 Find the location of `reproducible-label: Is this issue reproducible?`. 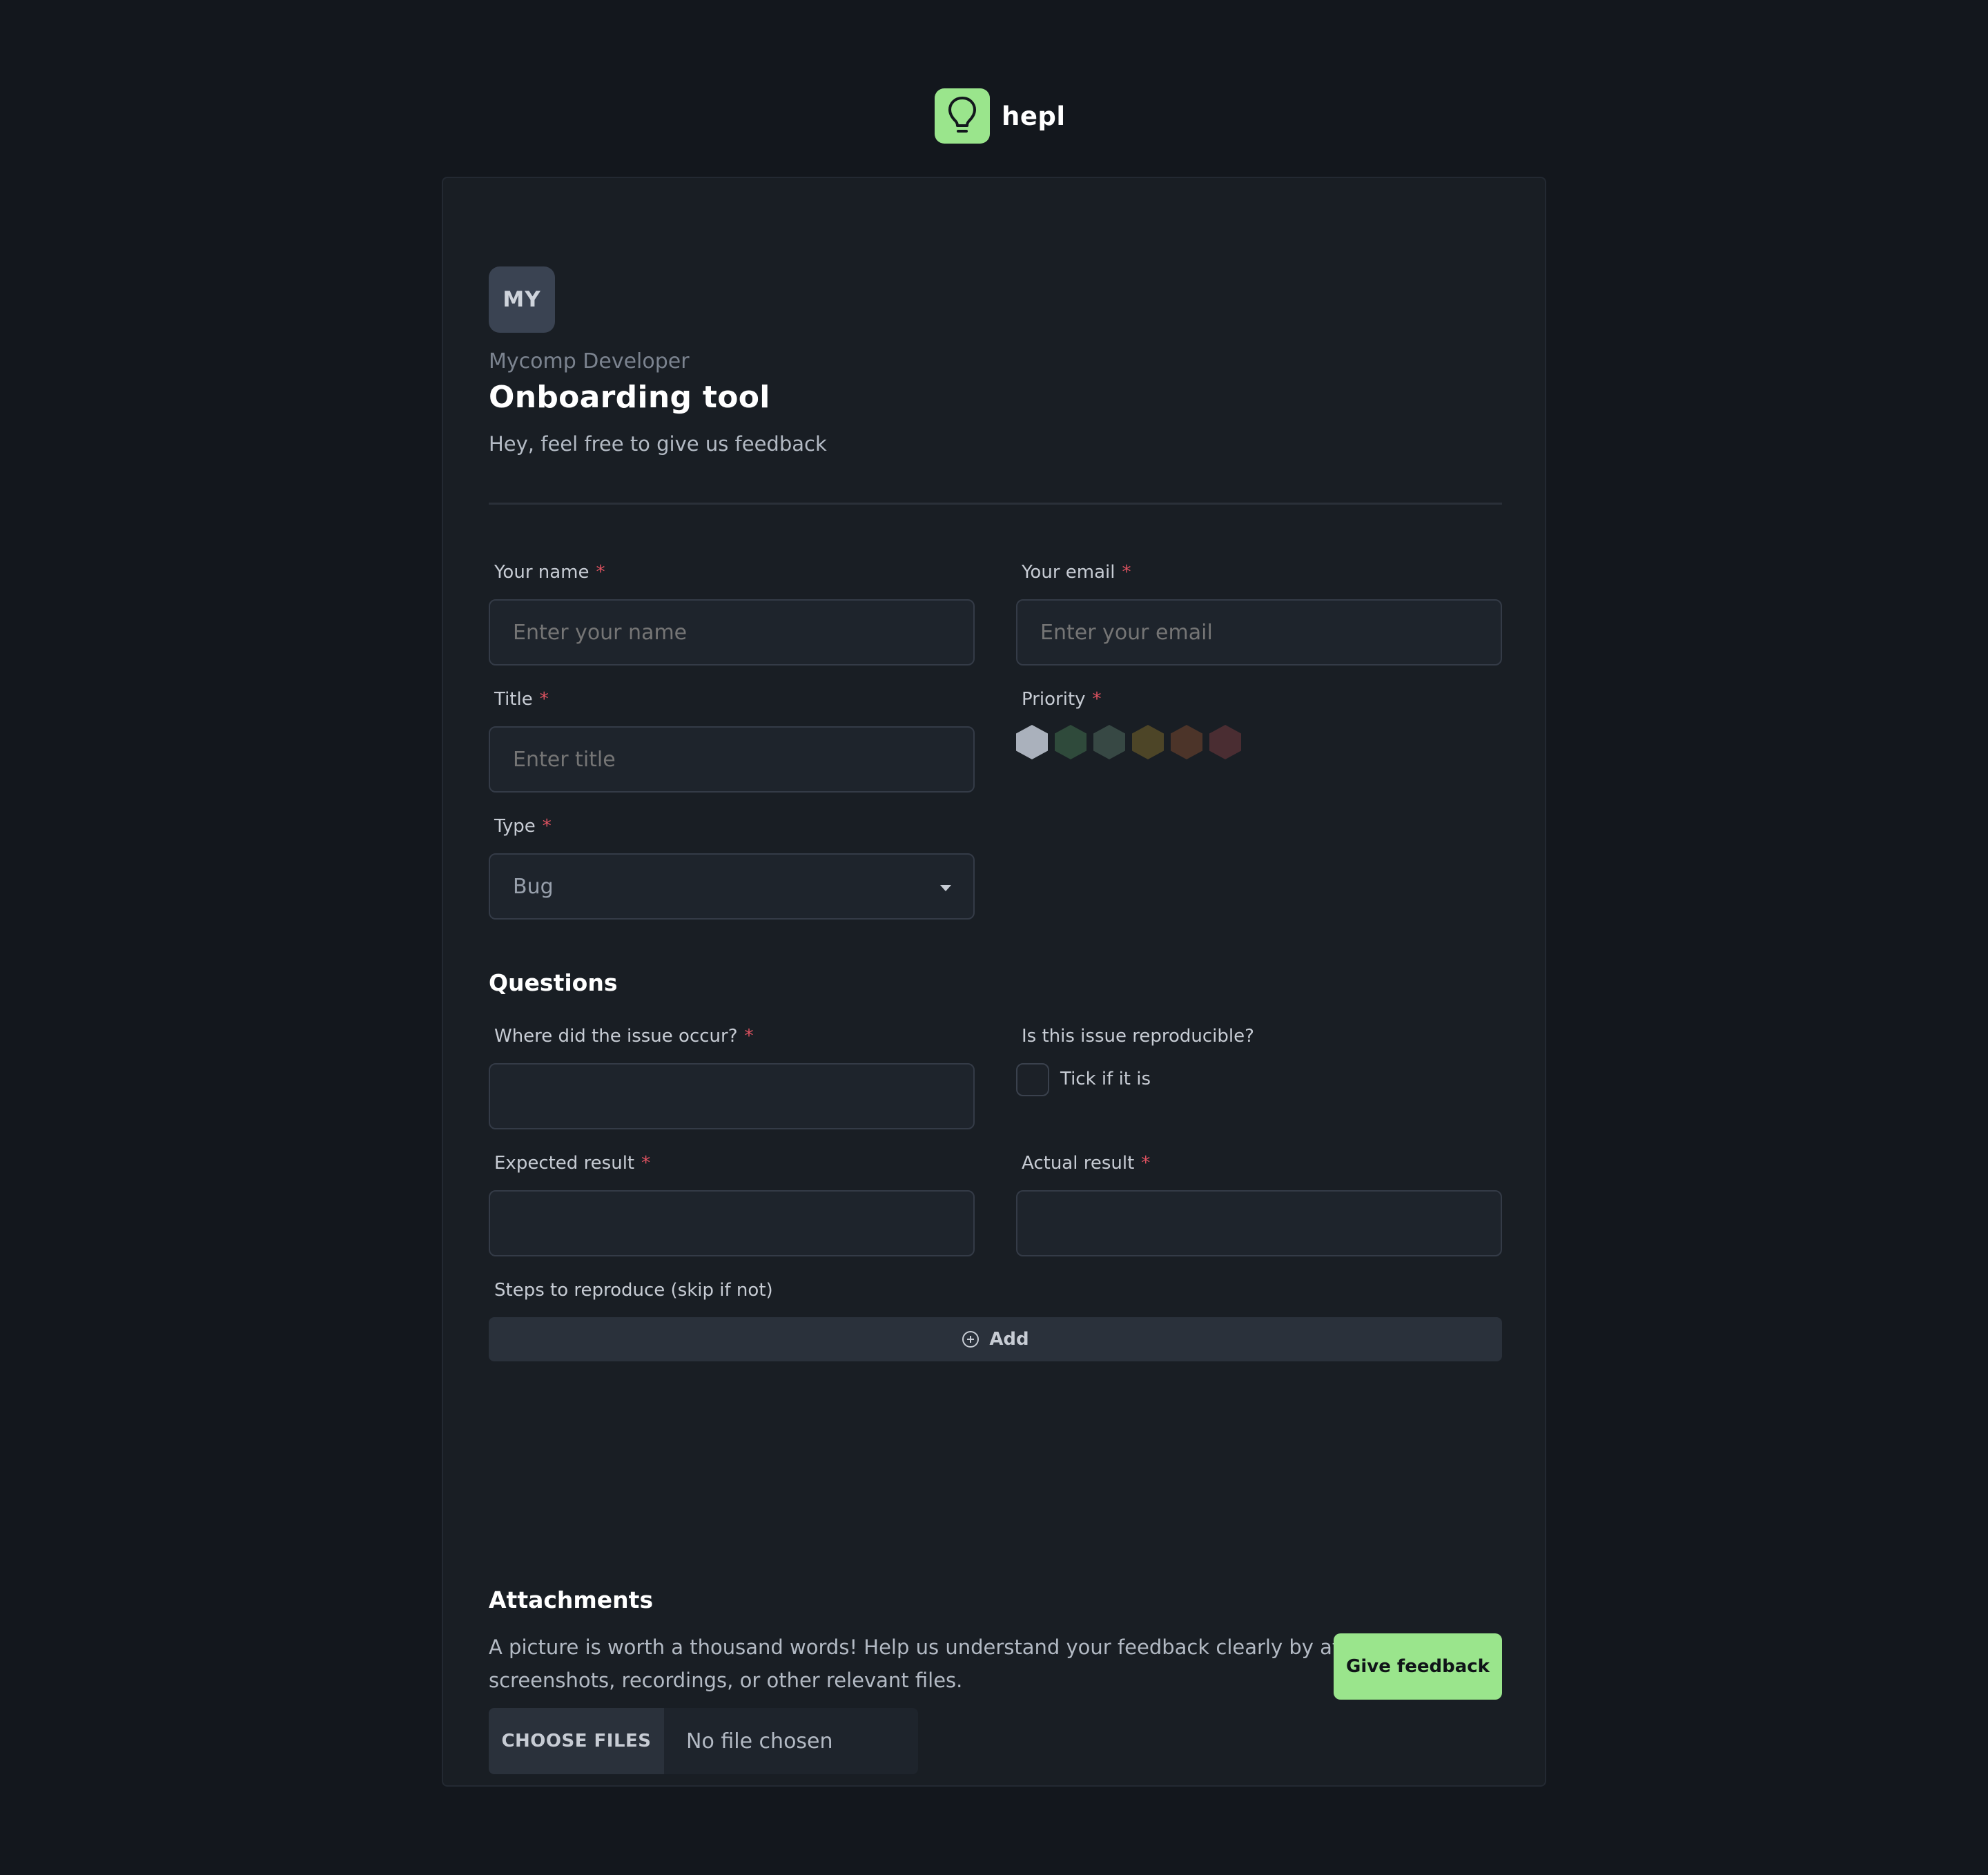

reproducible-label: Is this issue reproducible? is located at coordinates (1138, 1036).